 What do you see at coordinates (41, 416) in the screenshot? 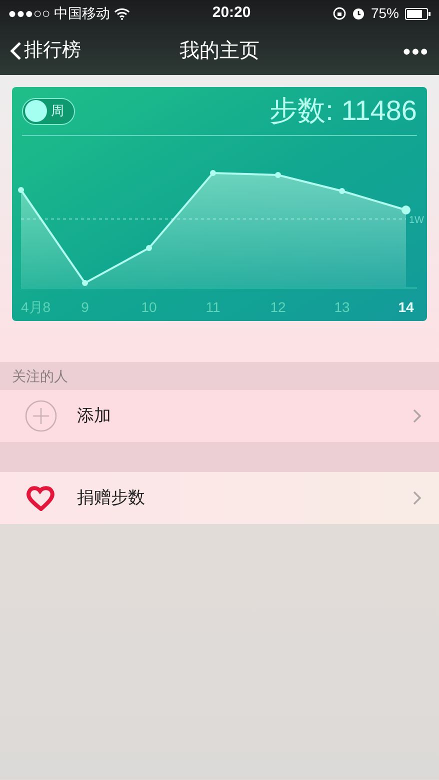
I see `plus-icon` at bounding box center [41, 416].